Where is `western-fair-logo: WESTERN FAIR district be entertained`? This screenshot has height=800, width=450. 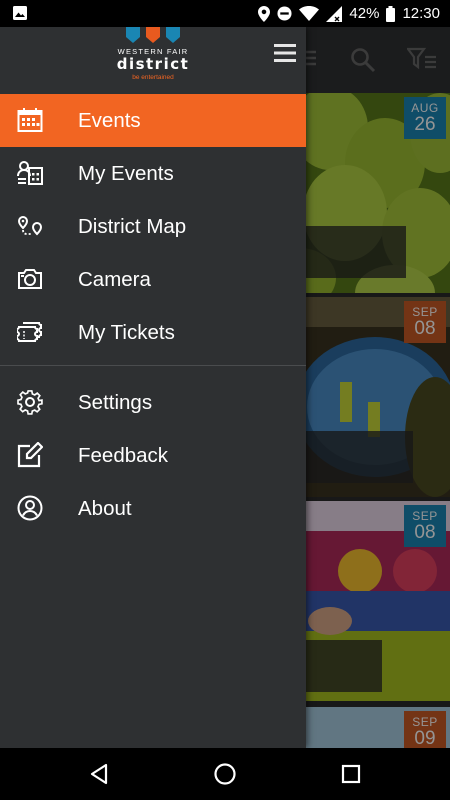
western-fair-logo: WESTERN FAIR district be entertained is located at coordinates (153, 56).